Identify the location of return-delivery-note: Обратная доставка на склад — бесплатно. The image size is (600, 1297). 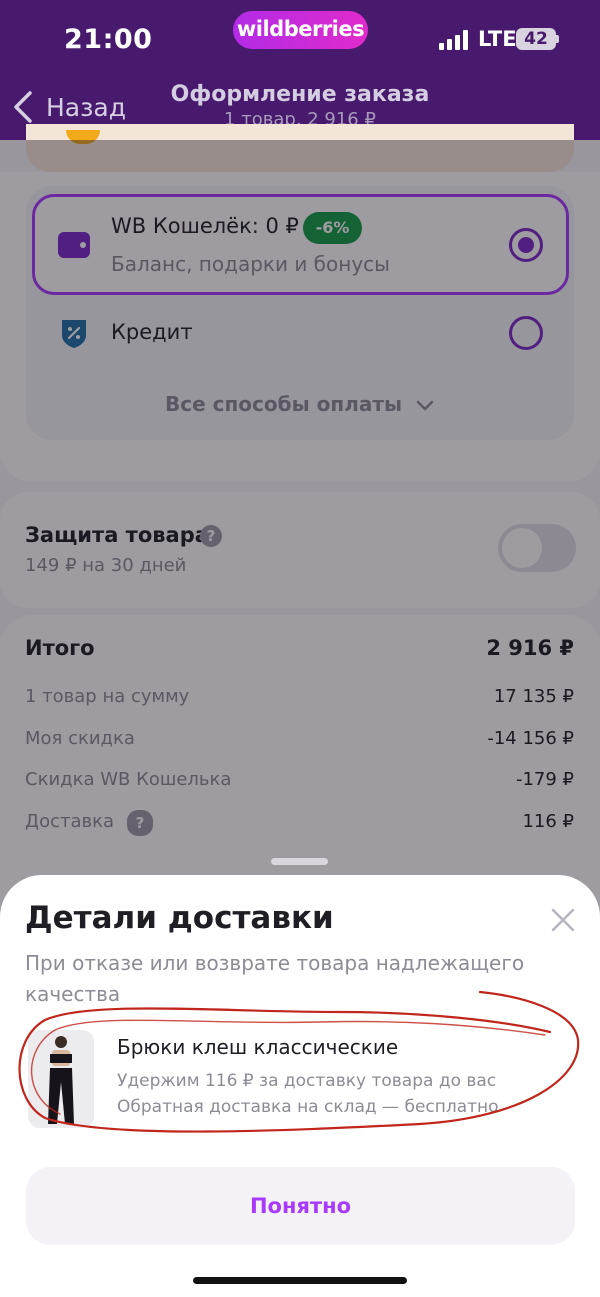
(308, 1107).